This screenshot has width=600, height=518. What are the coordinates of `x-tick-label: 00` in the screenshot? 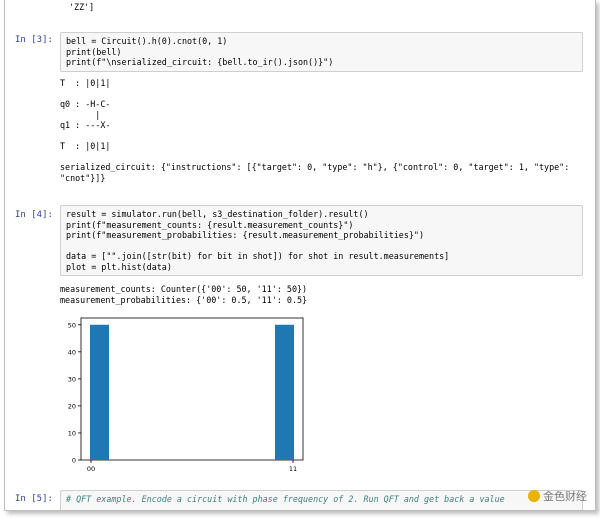 It's located at (91, 469).